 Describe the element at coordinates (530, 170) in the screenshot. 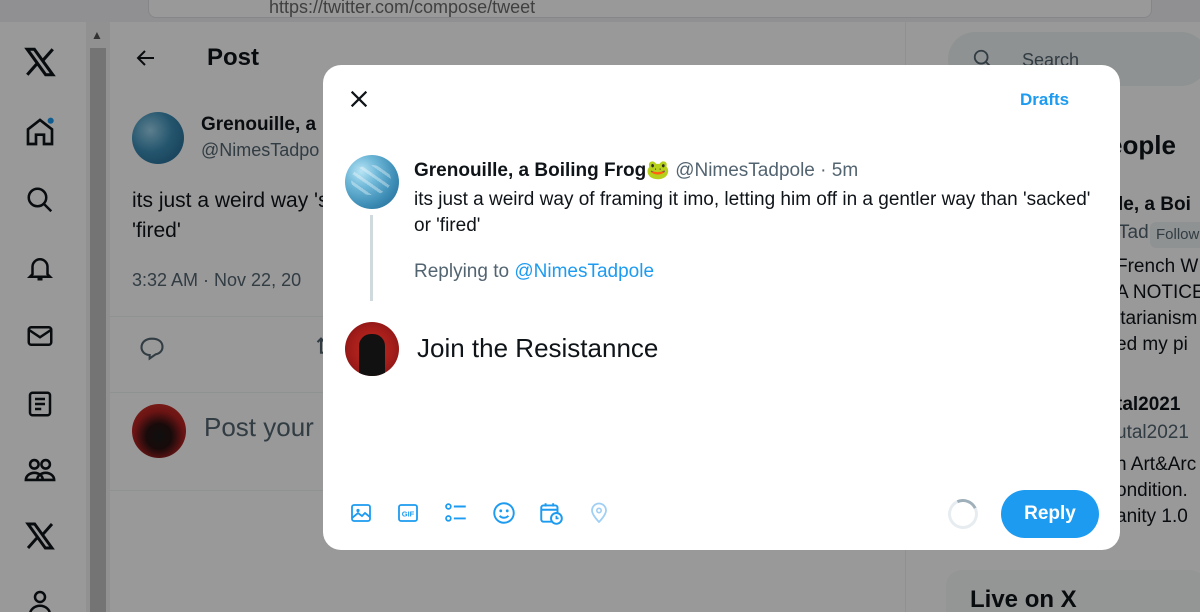

I see `original-author-name: Grenouille, a Boiling Frog` at that location.